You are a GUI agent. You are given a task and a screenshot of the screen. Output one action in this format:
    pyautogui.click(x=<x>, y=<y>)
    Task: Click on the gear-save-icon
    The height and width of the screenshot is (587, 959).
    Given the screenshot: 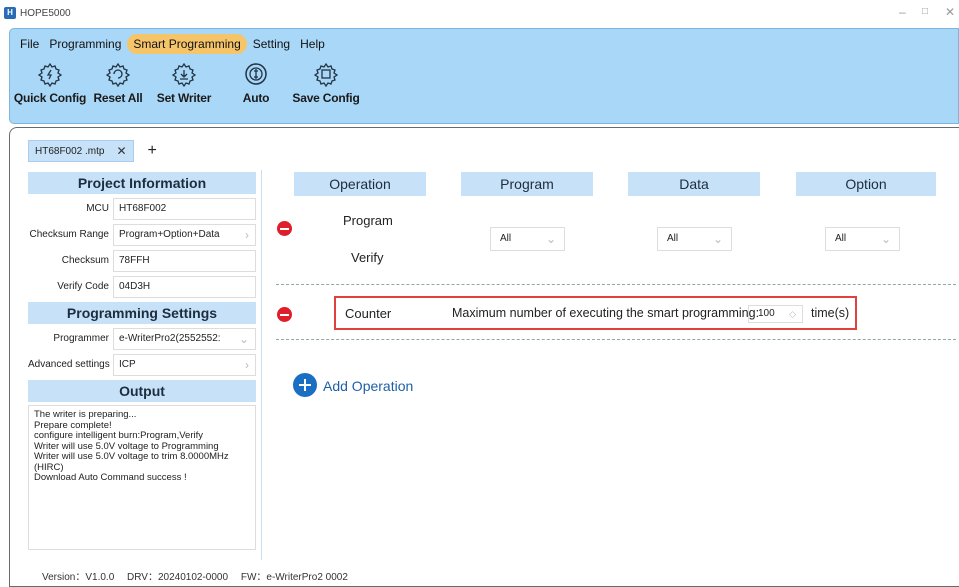 What is the action you would take?
    pyautogui.click(x=326, y=74)
    